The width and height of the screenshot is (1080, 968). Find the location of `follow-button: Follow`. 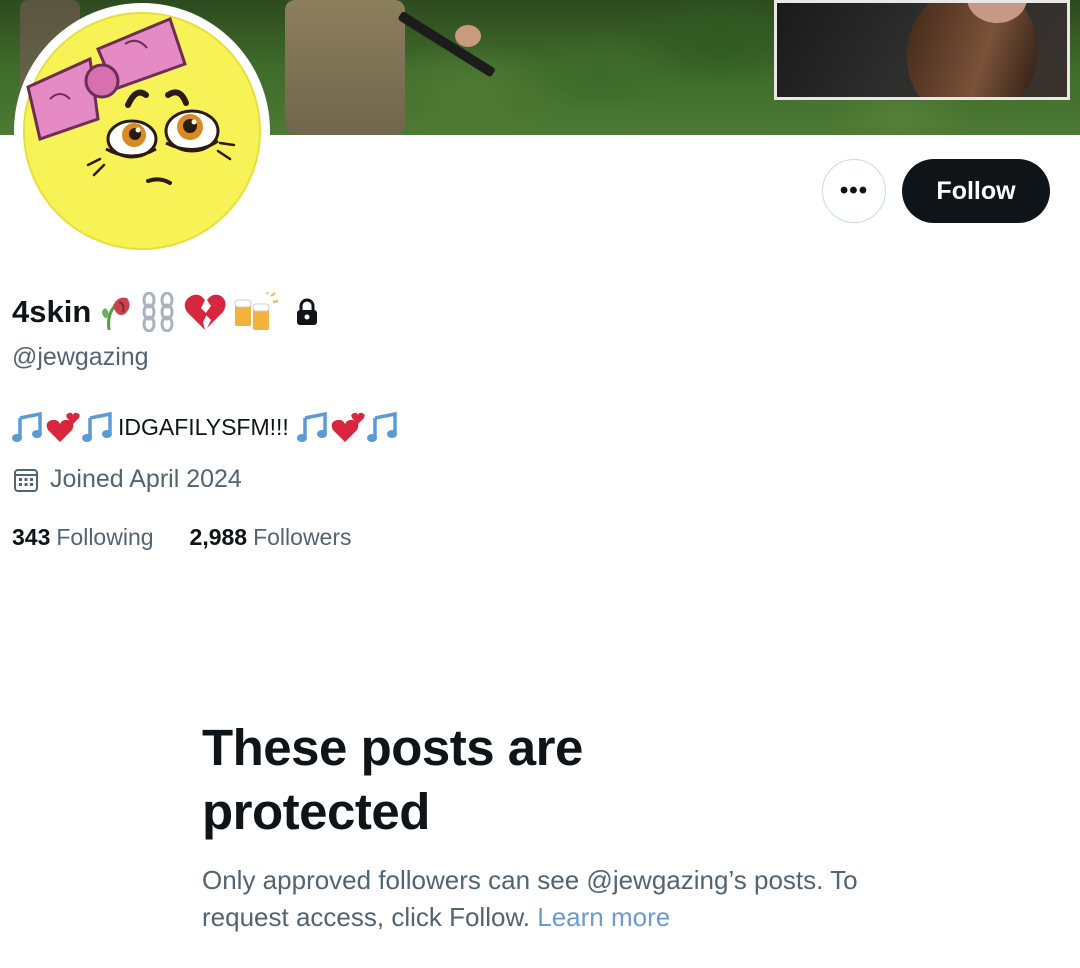

follow-button: Follow is located at coordinates (976, 191).